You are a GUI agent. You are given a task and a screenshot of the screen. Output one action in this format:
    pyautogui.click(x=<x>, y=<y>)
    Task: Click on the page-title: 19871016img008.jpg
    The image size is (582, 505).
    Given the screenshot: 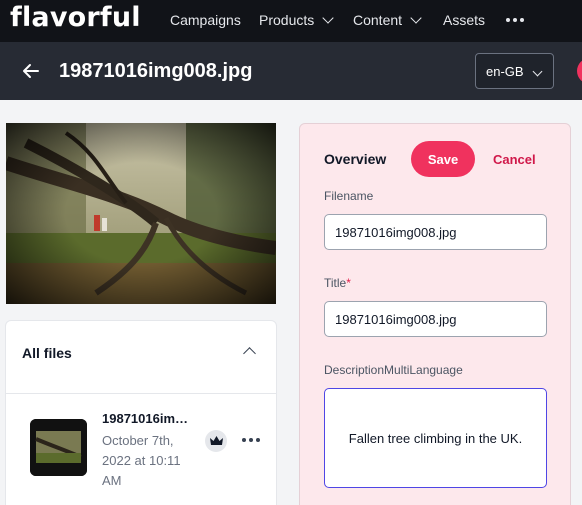 What is the action you would take?
    pyautogui.click(x=156, y=71)
    